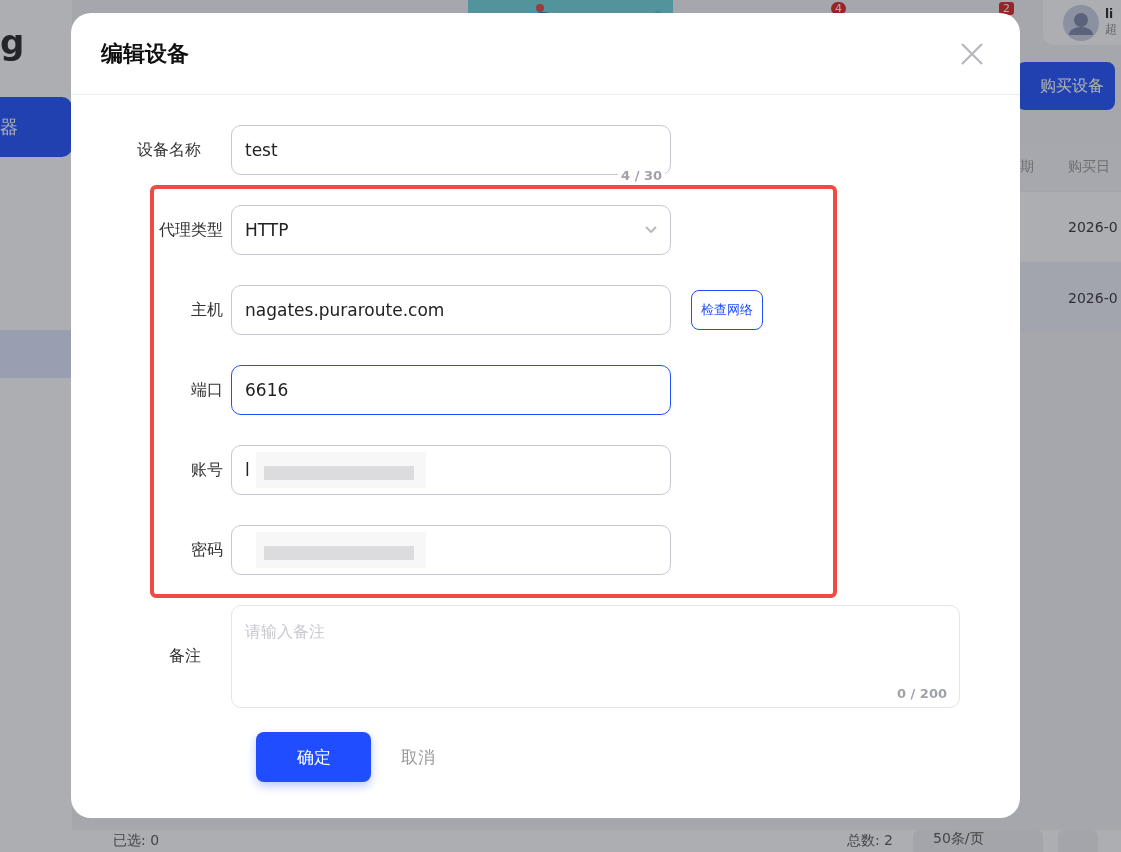 The image size is (1121, 852). I want to click on select-field: HTTP, so click(451, 230).